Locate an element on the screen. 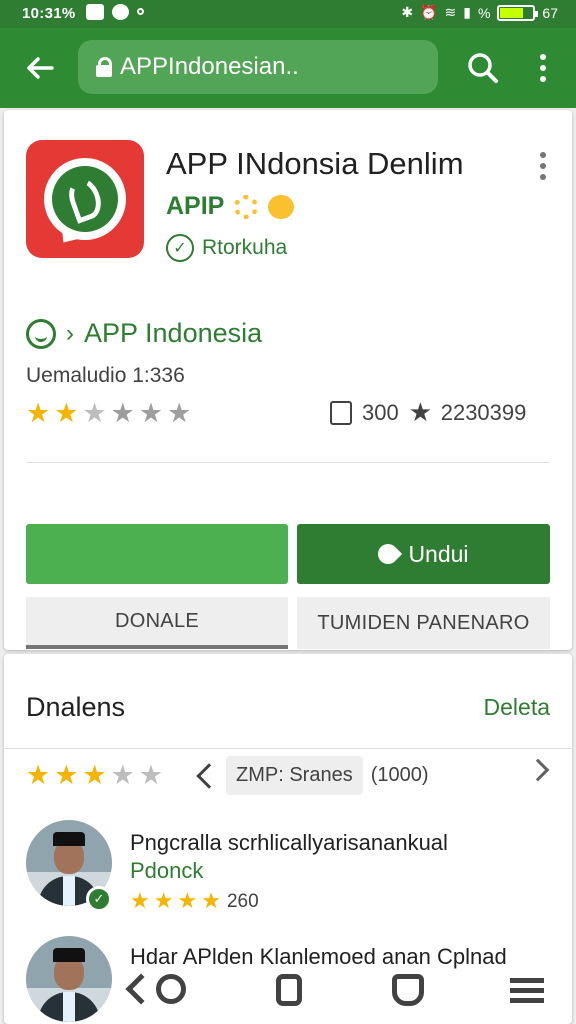 This screenshot has width=576, height=1024. gear-icon is located at coordinates (246, 206).